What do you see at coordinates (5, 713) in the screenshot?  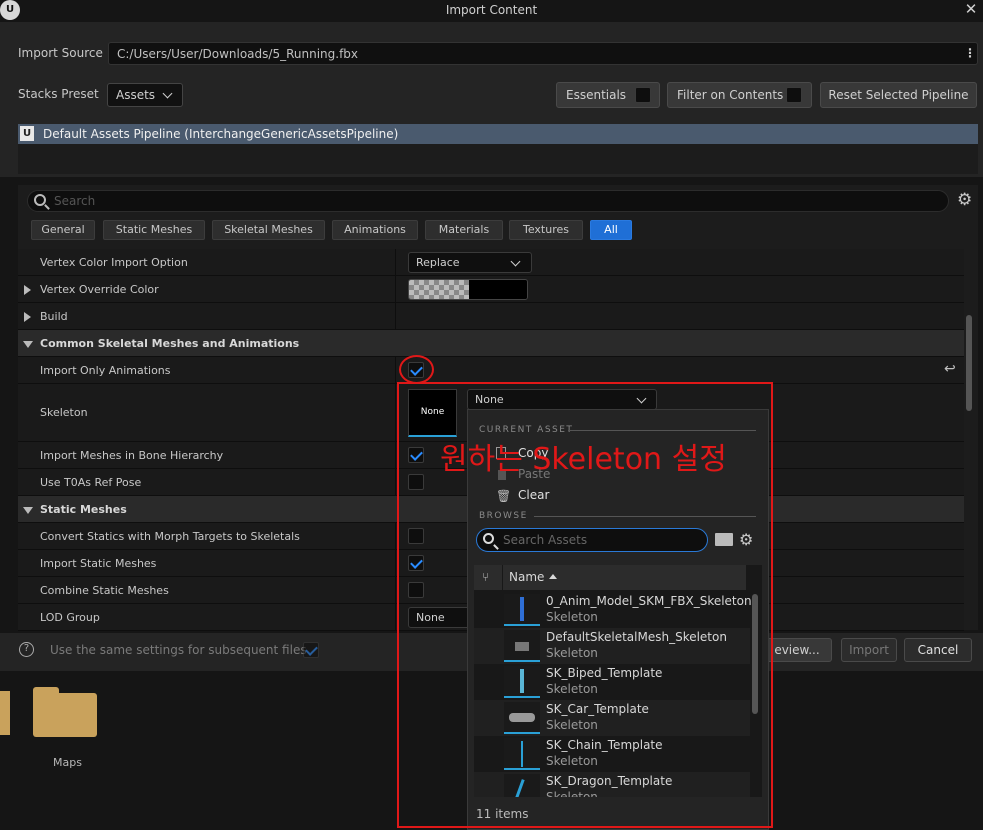 I see `folder-icon` at bounding box center [5, 713].